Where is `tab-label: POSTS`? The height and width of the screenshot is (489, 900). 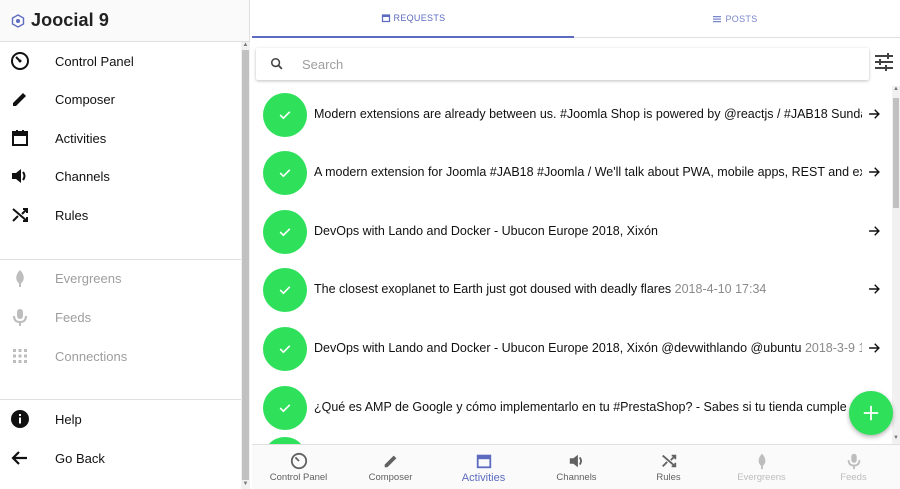
tab-label: POSTS is located at coordinates (741, 19).